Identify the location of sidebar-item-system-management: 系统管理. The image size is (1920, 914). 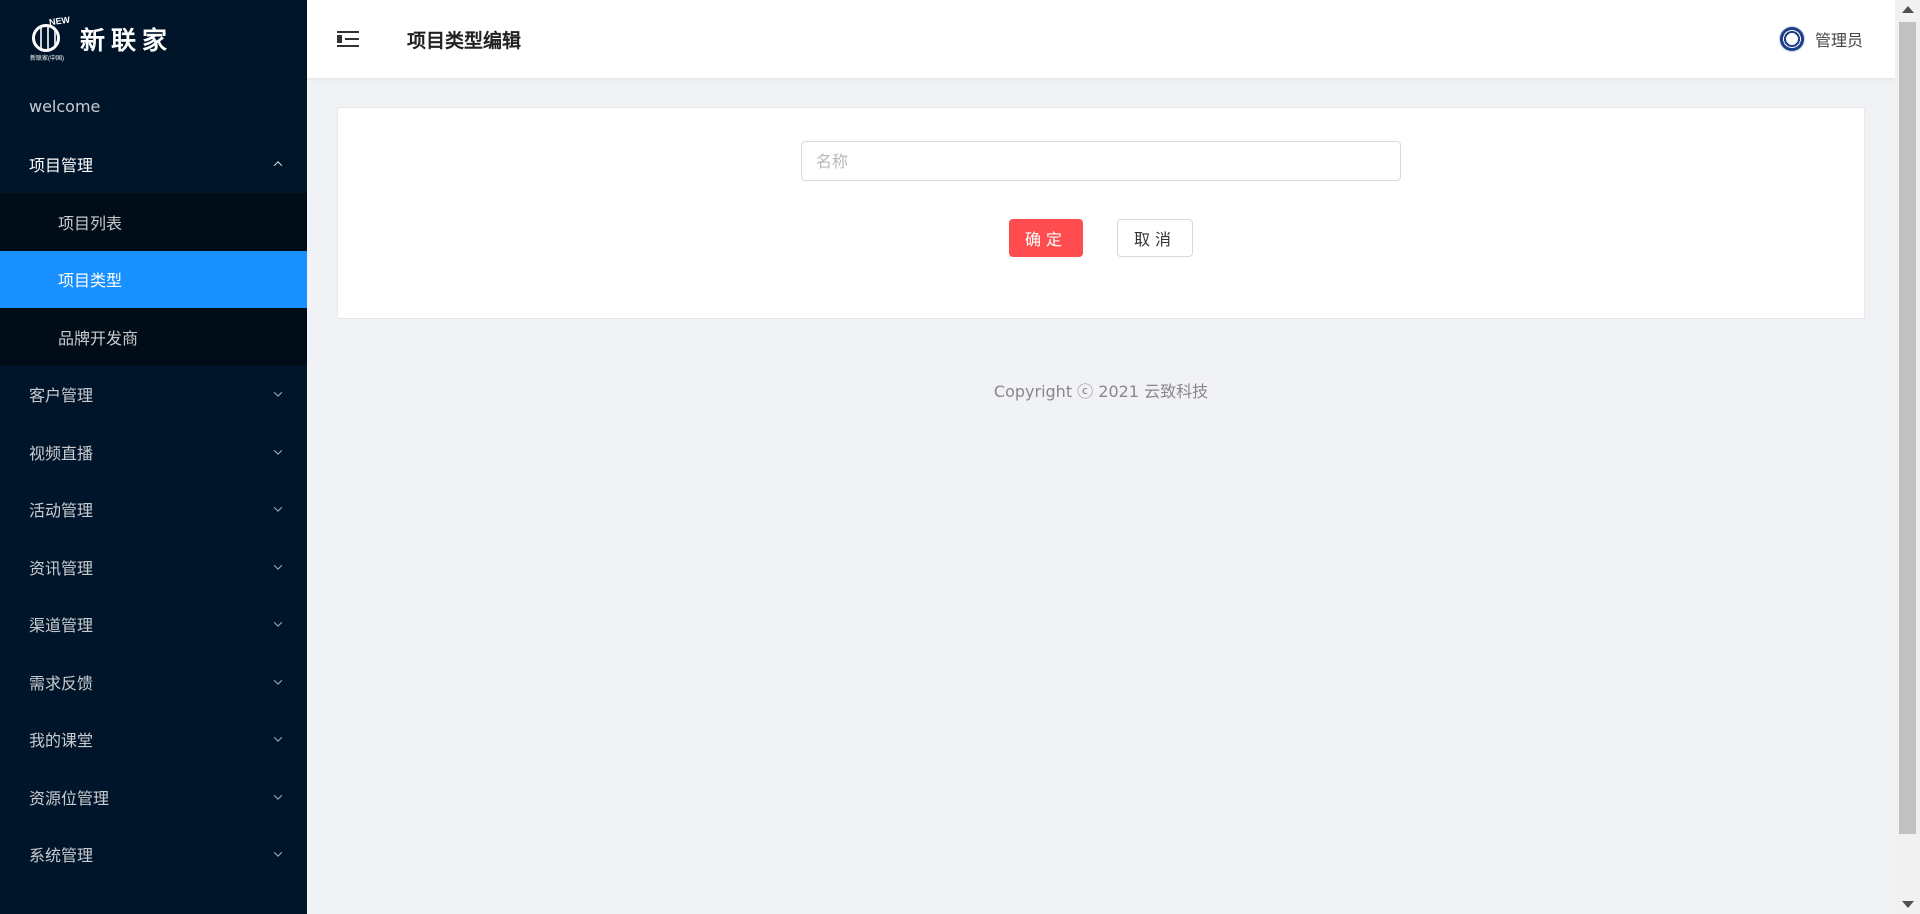
(153, 855).